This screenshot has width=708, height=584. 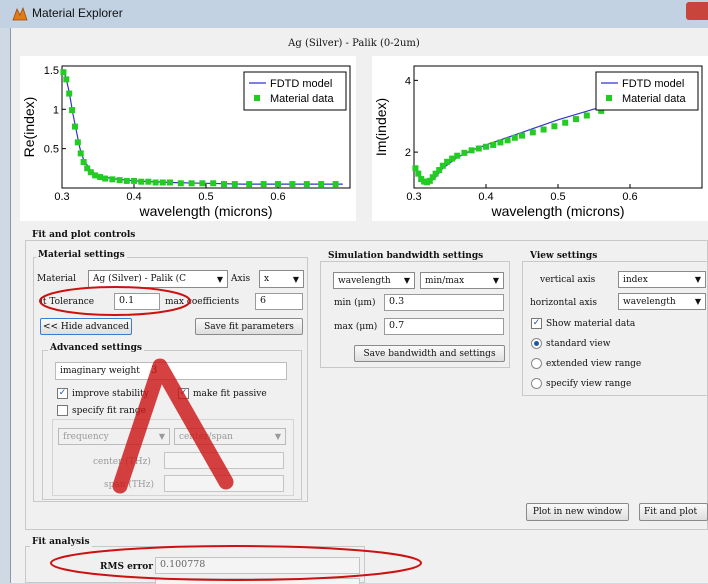 What do you see at coordinates (115, 301) in the screenshot?
I see `annotation-ellipse-fit-tolerance` at bounding box center [115, 301].